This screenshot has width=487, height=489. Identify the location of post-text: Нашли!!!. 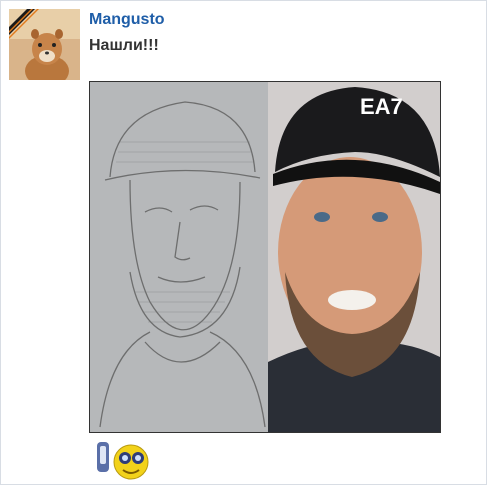
(124, 45).